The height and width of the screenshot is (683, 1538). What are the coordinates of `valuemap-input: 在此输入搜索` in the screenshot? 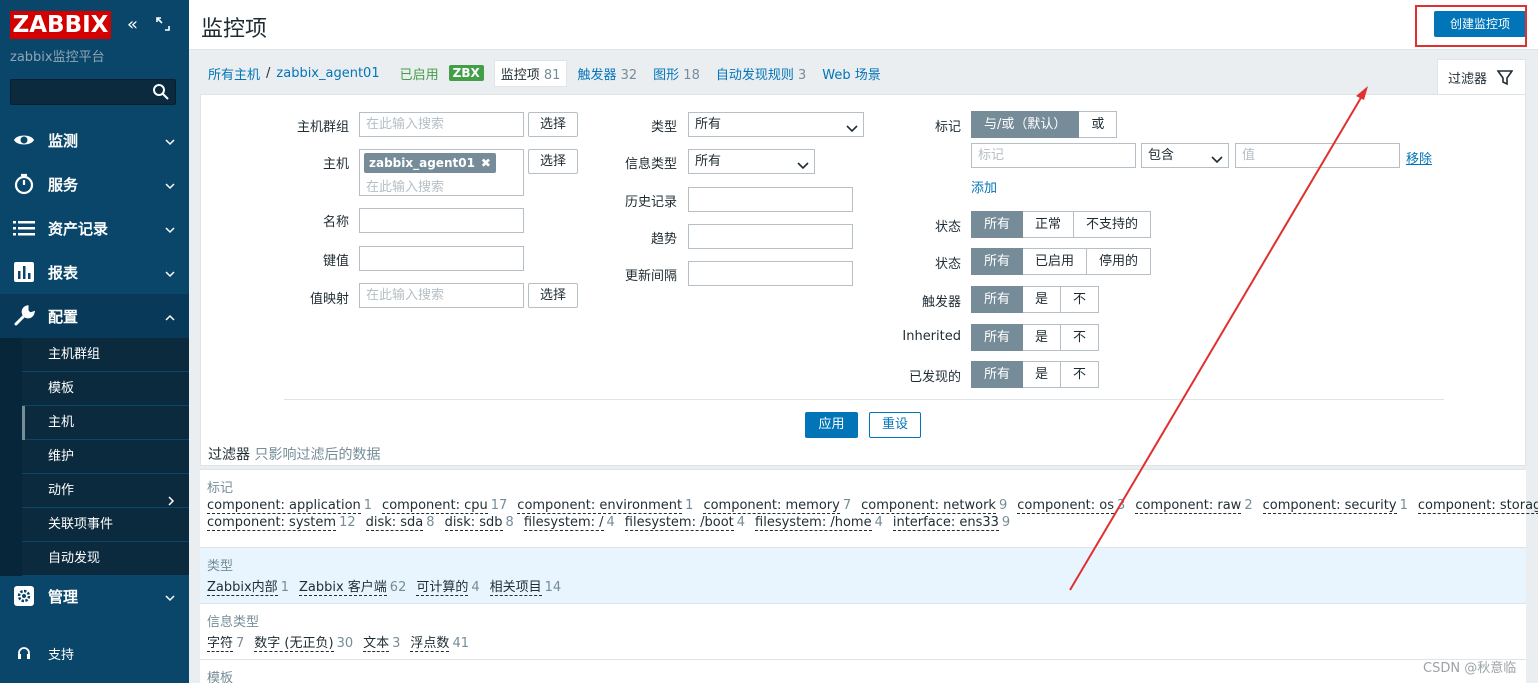 It's located at (441, 295).